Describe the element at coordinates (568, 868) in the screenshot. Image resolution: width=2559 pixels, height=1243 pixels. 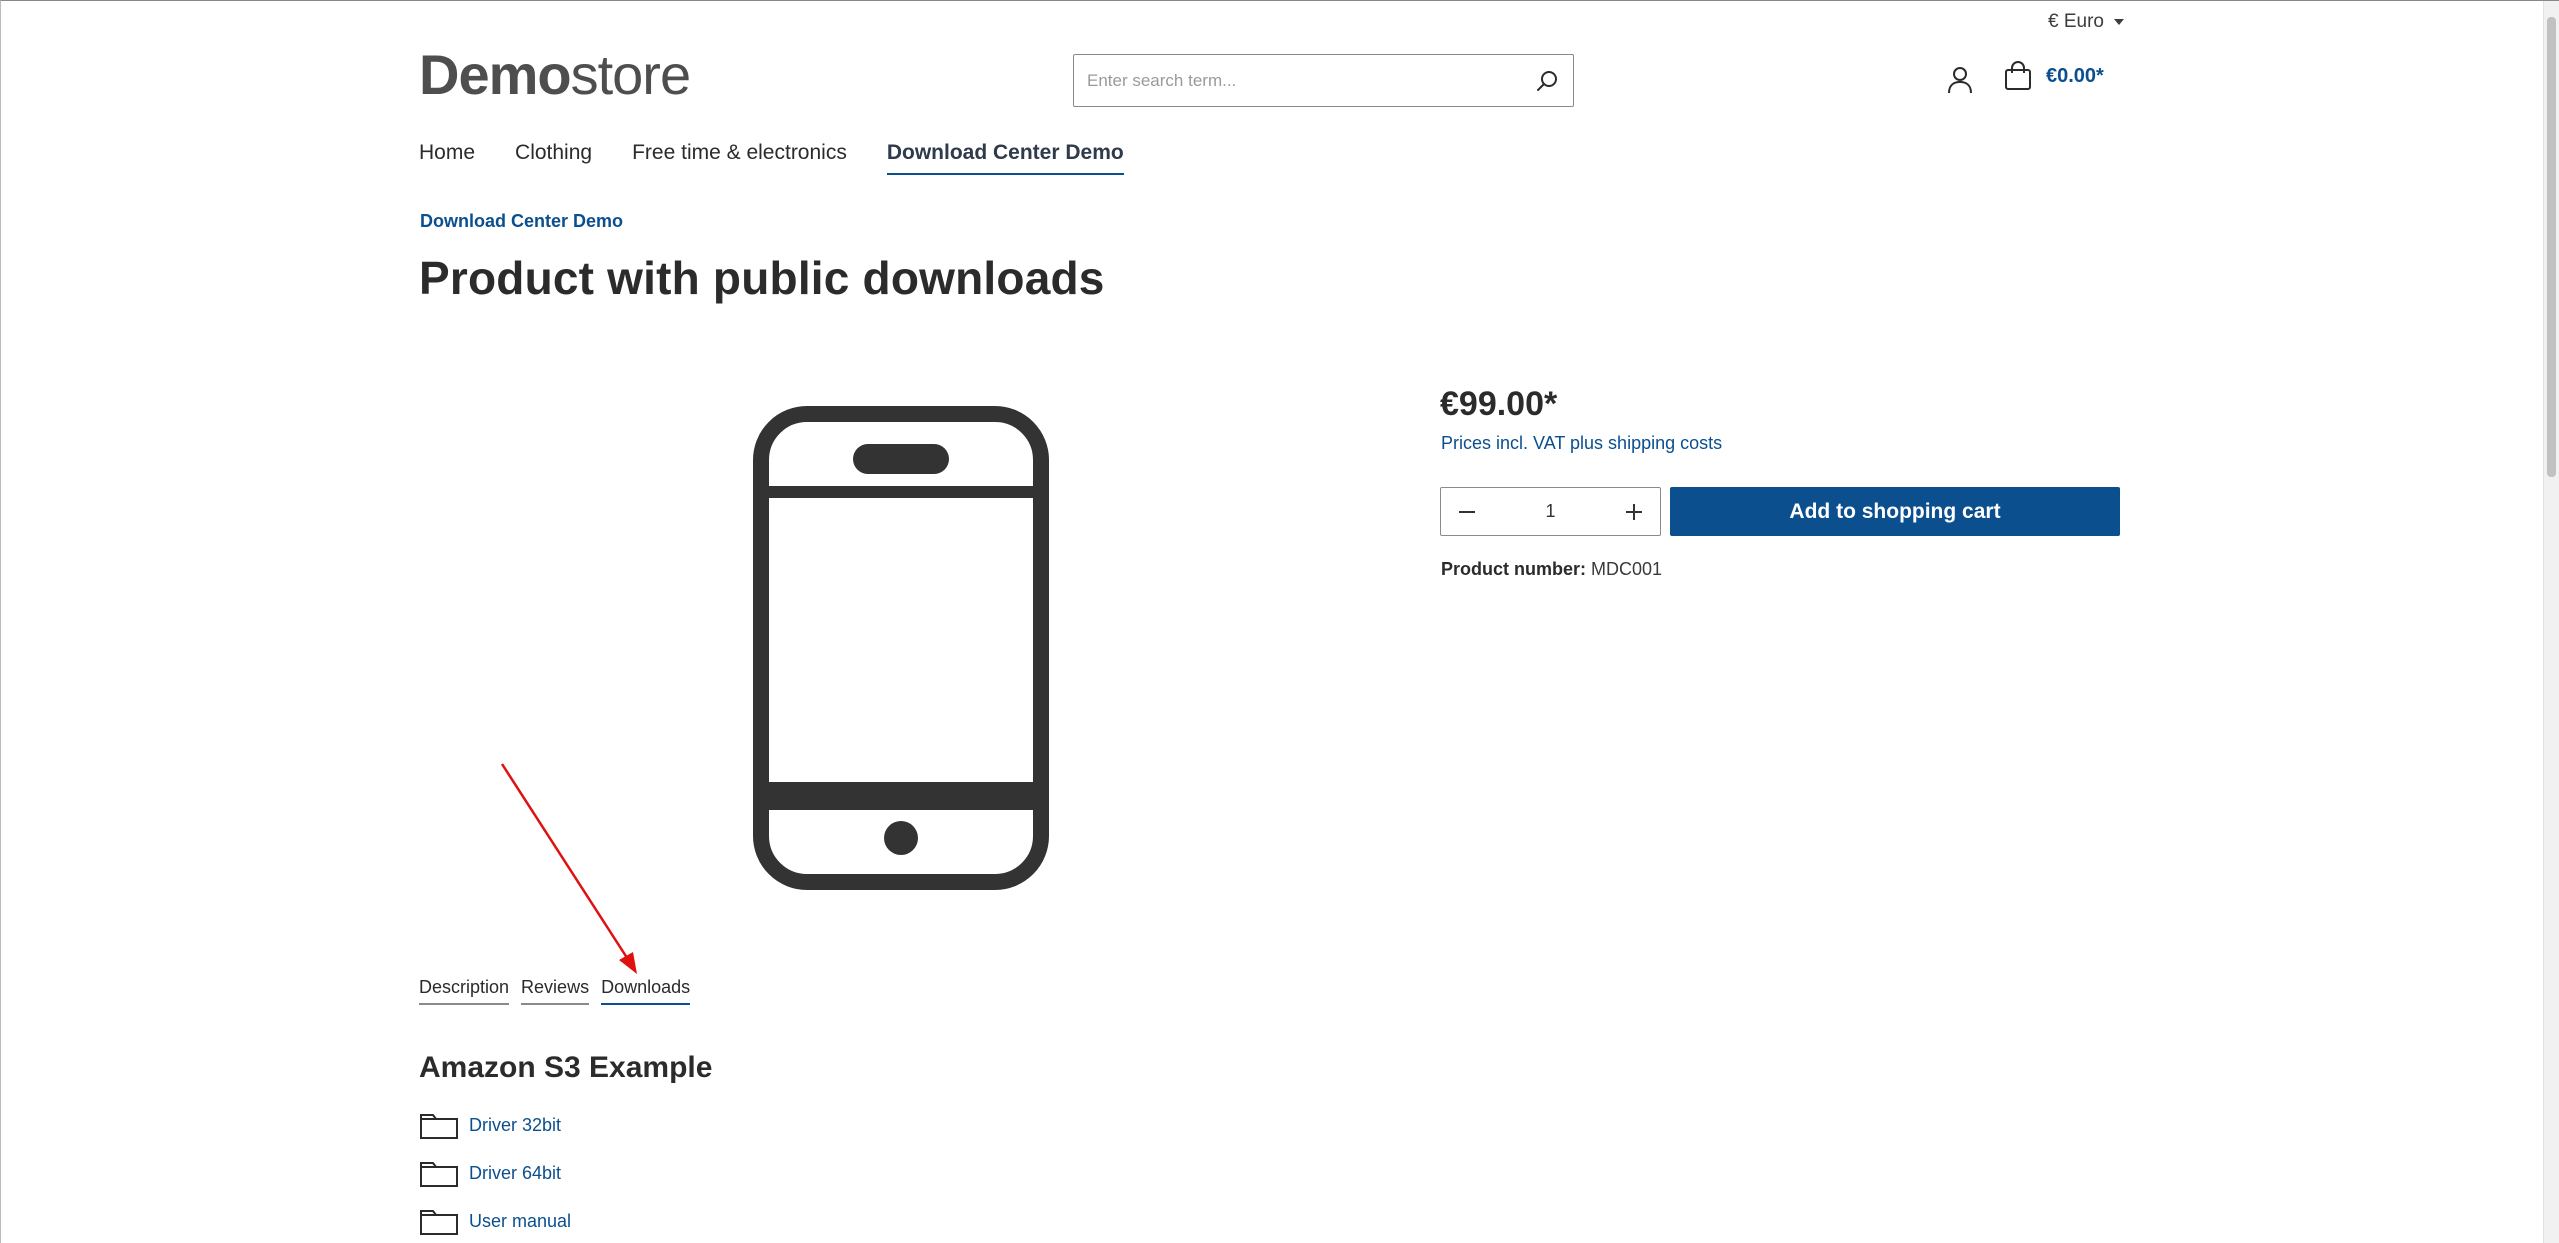
I see `annotation-arrow-icon` at that location.